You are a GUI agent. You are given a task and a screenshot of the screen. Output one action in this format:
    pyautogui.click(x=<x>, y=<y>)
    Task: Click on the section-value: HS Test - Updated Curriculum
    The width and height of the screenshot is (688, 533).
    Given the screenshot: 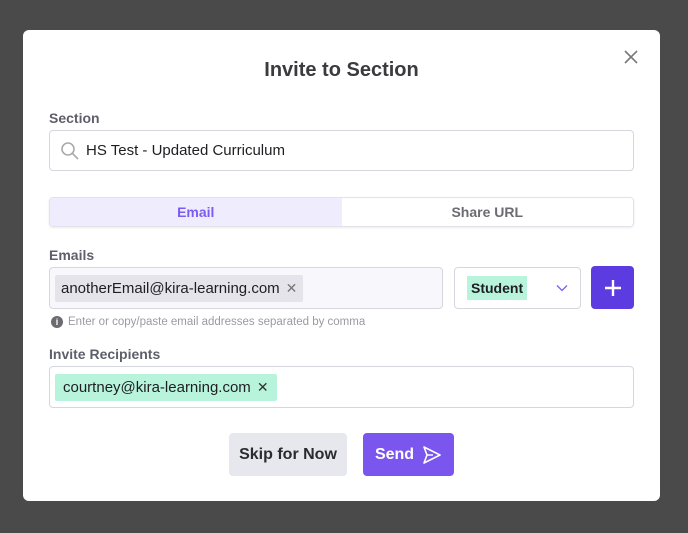 What is the action you would take?
    pyautogui.click(x=185, y=150)
    